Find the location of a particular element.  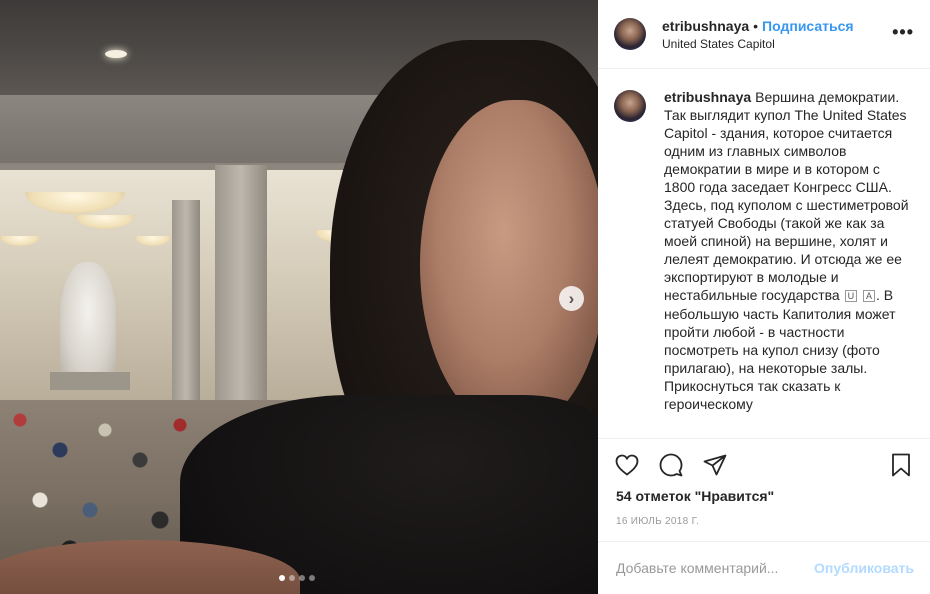

bookmark-icon is located at coordinates (901, 464).